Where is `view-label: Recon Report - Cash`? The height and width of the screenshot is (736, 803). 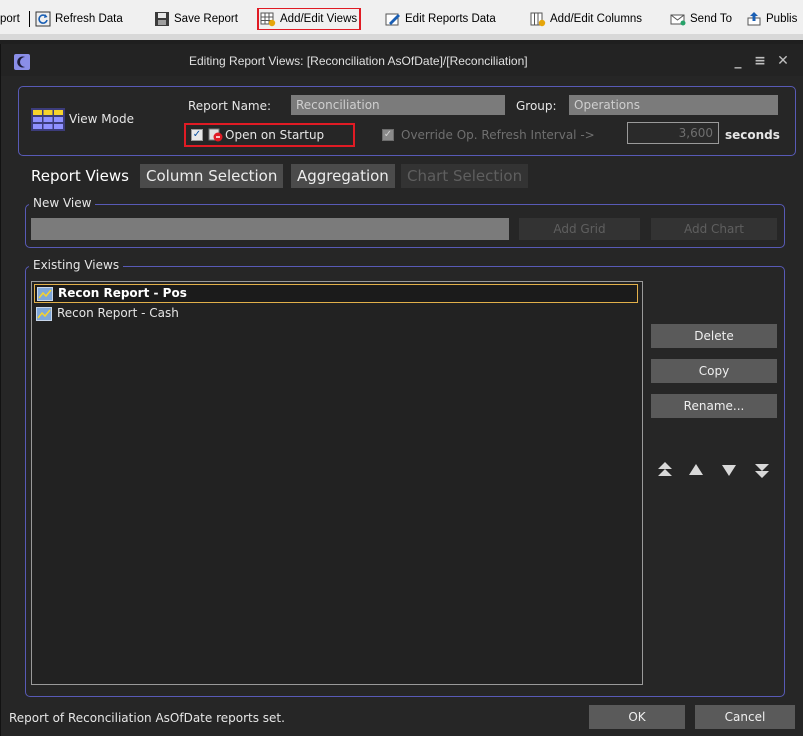
view-label: Recon Report - Cash is located at coordinates (118, 313).